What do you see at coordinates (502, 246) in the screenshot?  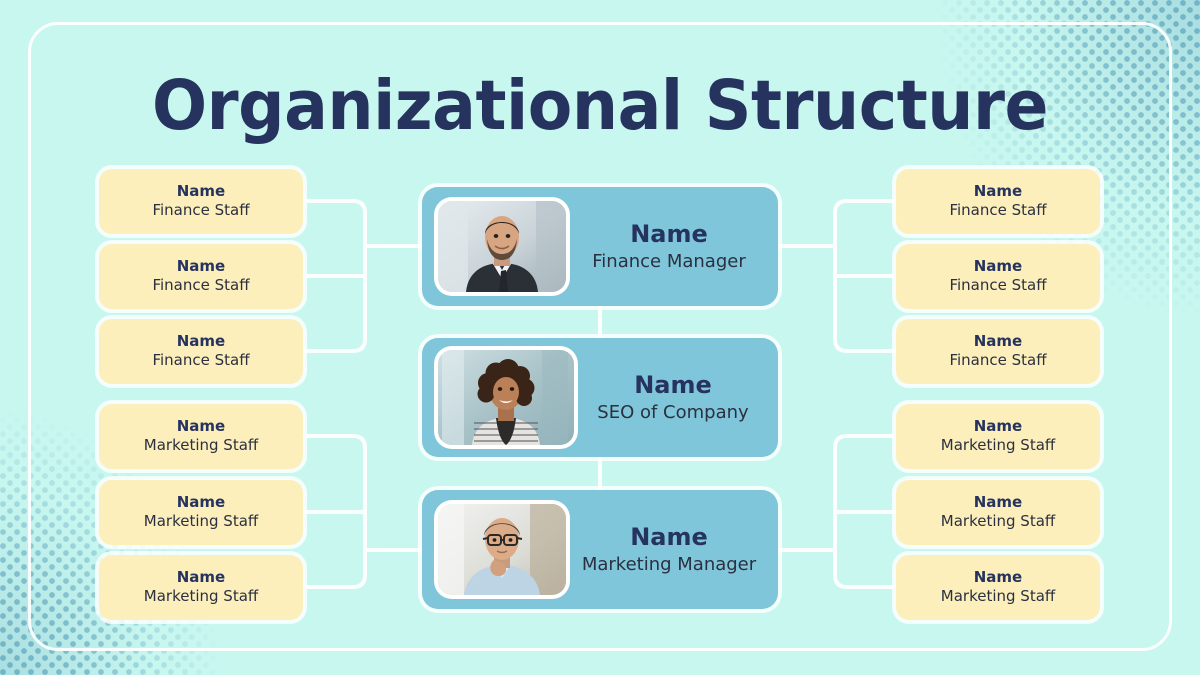 I see `manager-photo-finance` at bounding box center [502, 246].